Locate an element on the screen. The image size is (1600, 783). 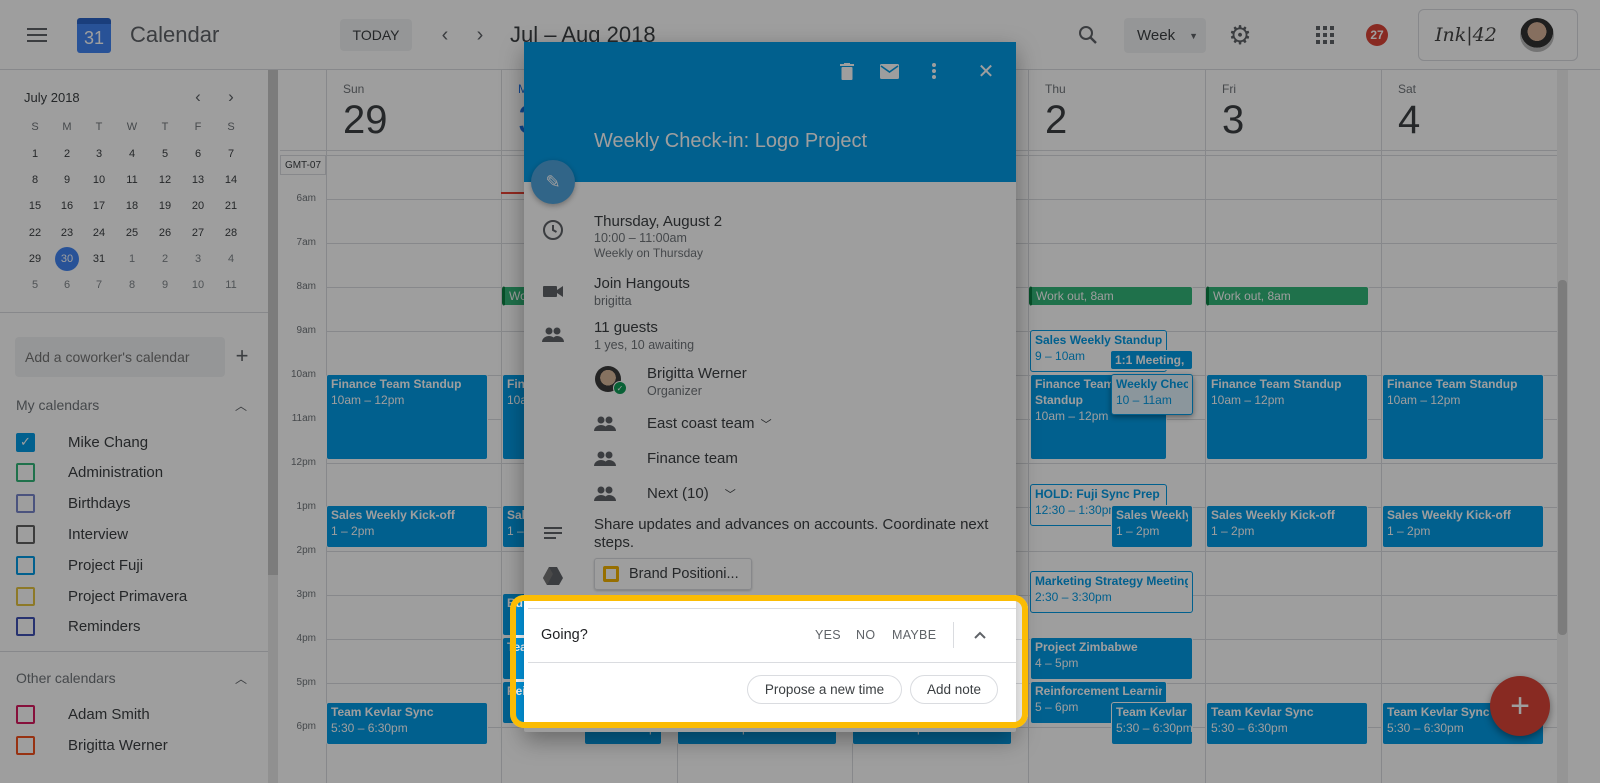
add-note-button: Add note is located at coordinates (954, 689).